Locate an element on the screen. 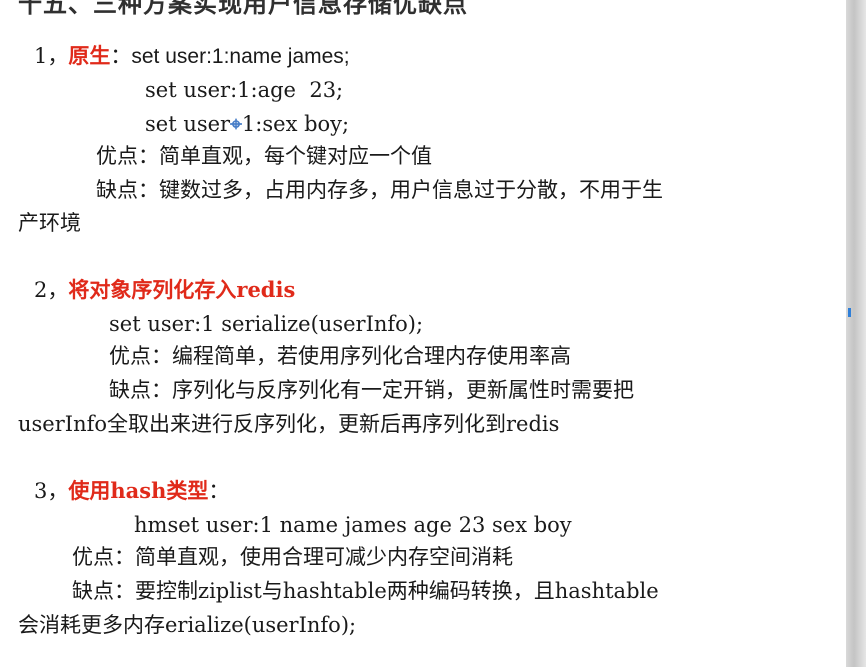  section-1-title: 原生 is located at coordinates (89, 55).